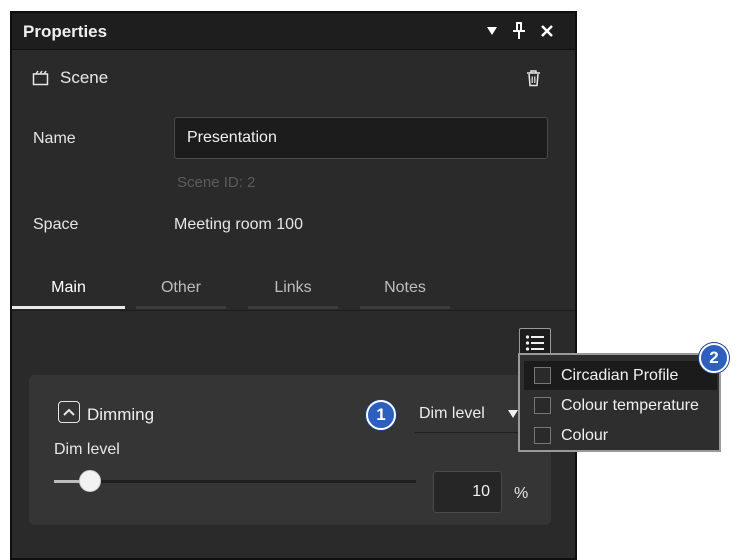 The width and height of the screenshot is (743, 560). What do you see at coordinates (467, 492) in the screenshot?
I see `dim-level-input` at bounding box center [467, 492].